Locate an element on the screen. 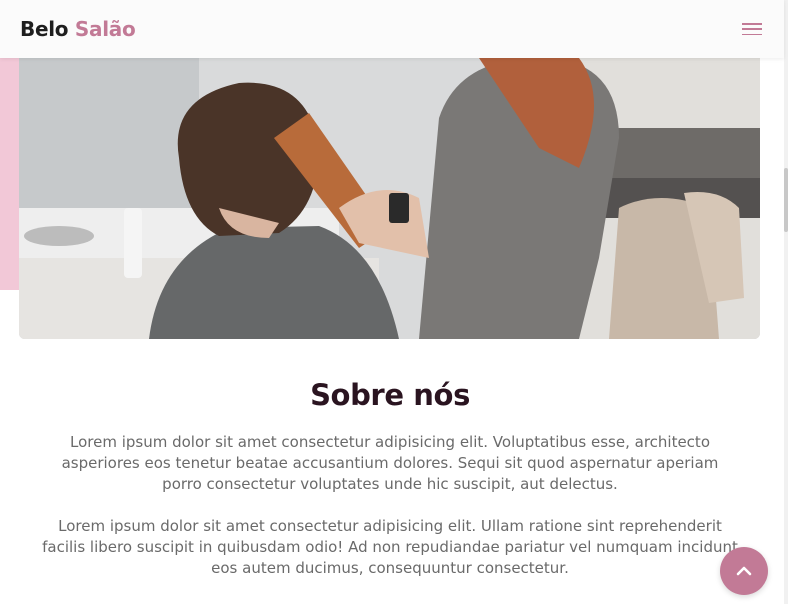 Image resolution: width=788 pixels, height=604 pixels. chevron-up-icon is located at coordinates (744, 571).